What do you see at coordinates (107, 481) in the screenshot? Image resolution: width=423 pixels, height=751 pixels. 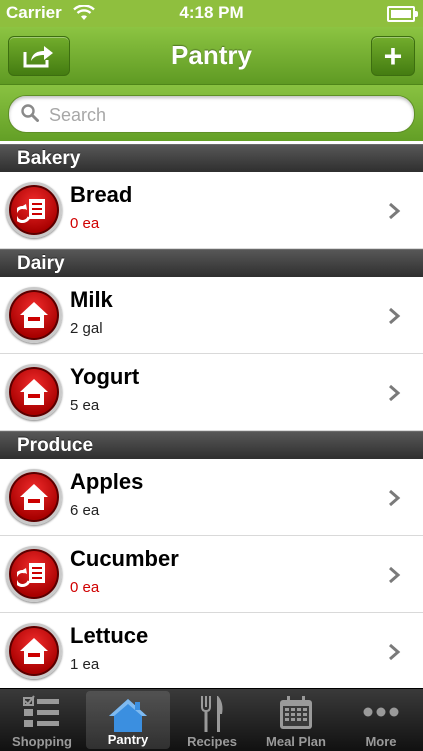 I see `item-name: Apples` at bounding box center [107, 481].